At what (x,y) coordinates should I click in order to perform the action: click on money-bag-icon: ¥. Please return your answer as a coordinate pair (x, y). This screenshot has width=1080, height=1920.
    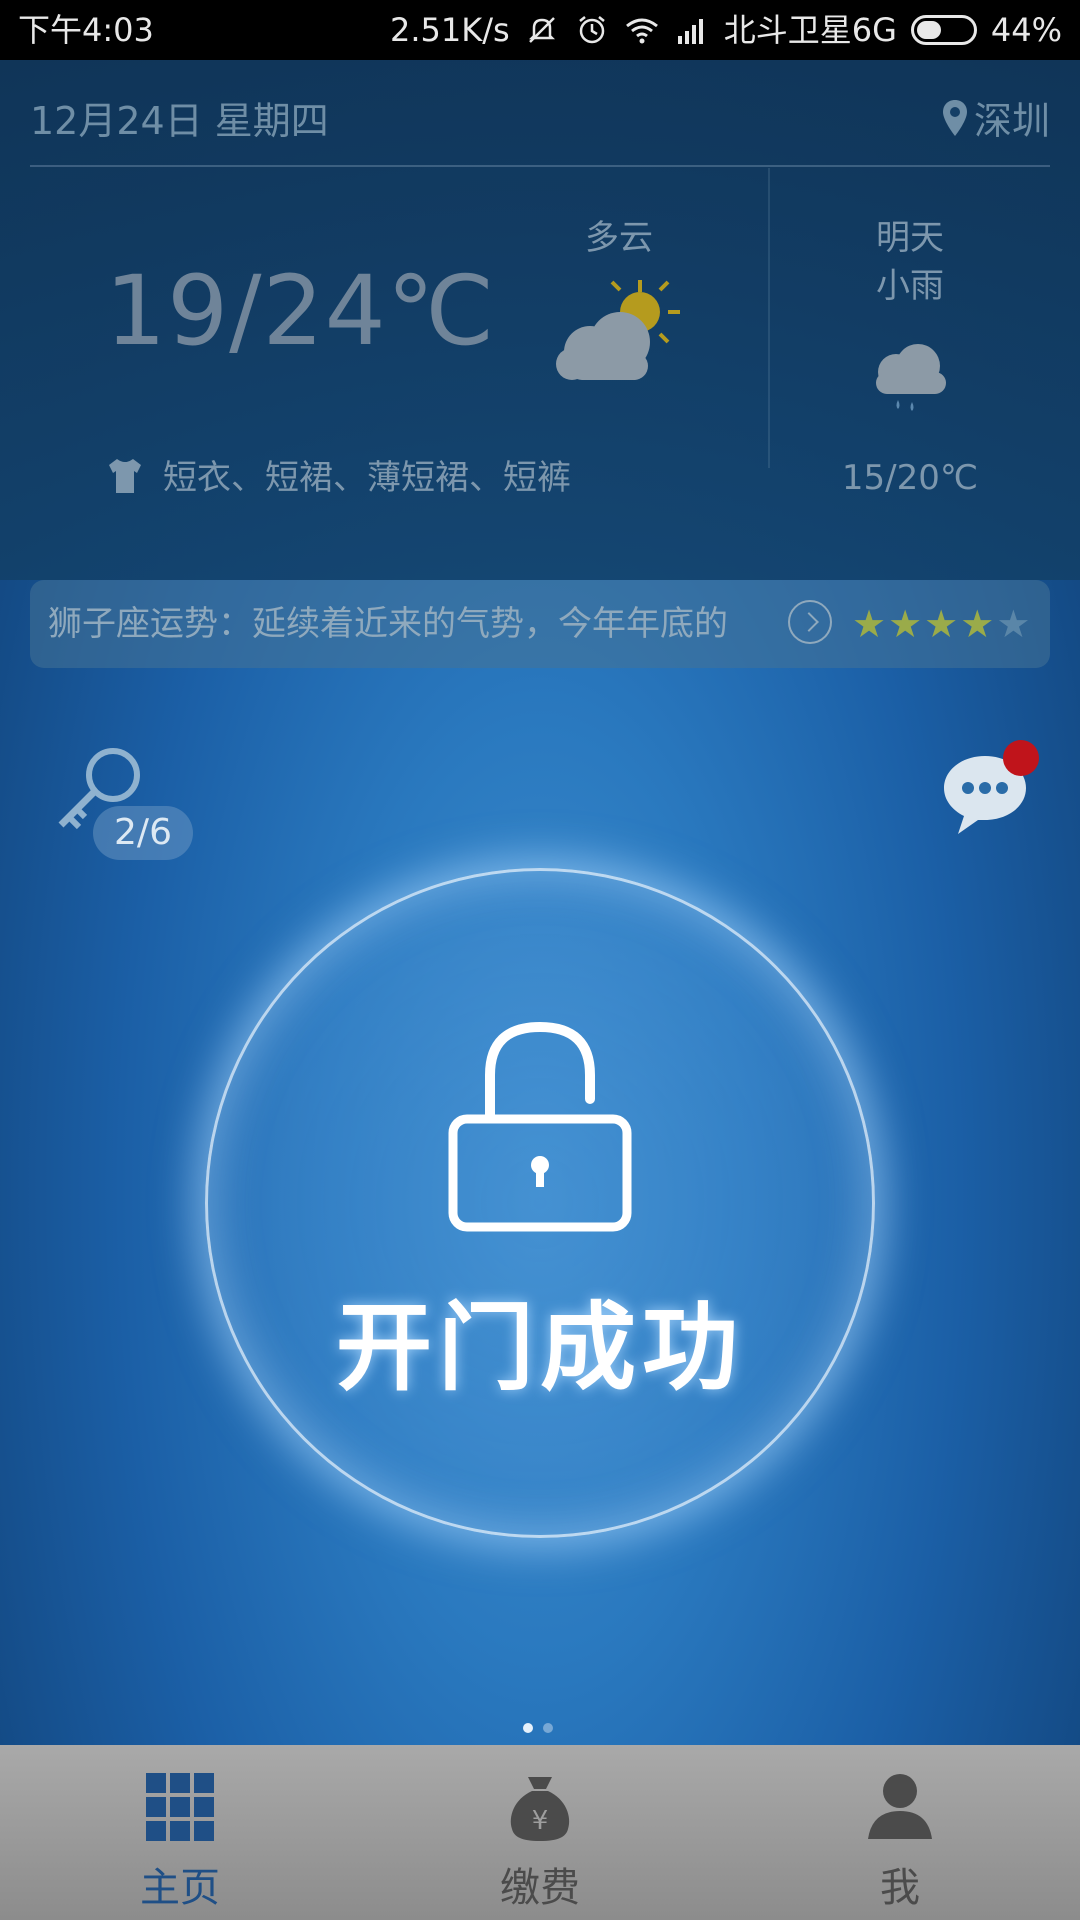
    Looking at the image, I should click on (540, 1809).